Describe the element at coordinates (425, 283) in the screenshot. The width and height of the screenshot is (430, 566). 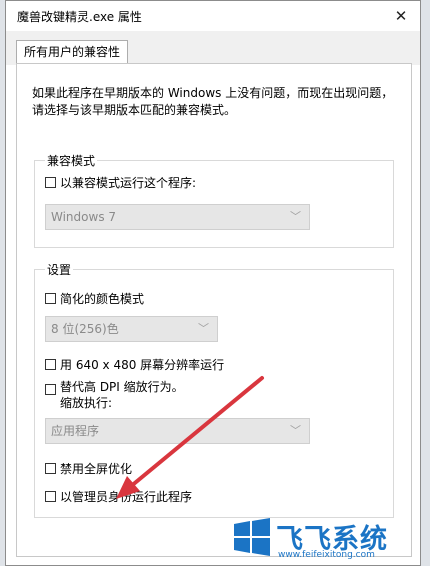
I see `background-window-edge-right` at that location.